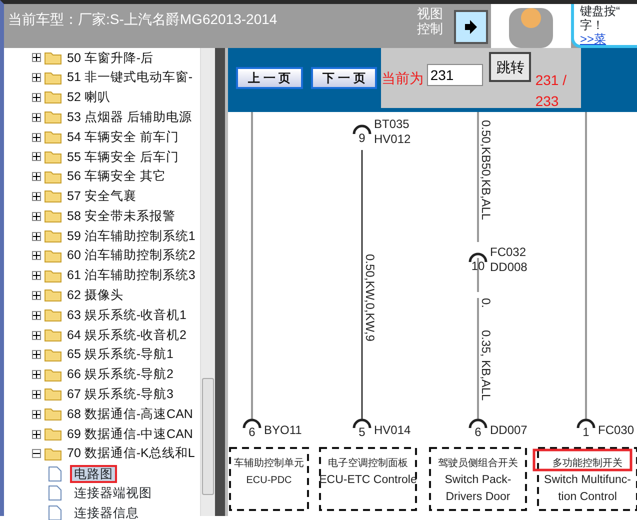 Image resolution: width=637 pixels, height=520 pixels. Describe the element at coordinates (508, 252) in the screenshot. I see `connector-code: FC032` at that location.